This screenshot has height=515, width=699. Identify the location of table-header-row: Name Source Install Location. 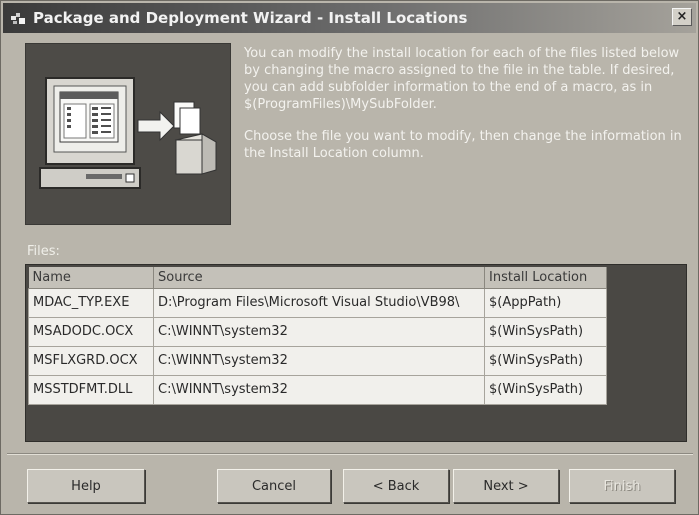
(317, 278).